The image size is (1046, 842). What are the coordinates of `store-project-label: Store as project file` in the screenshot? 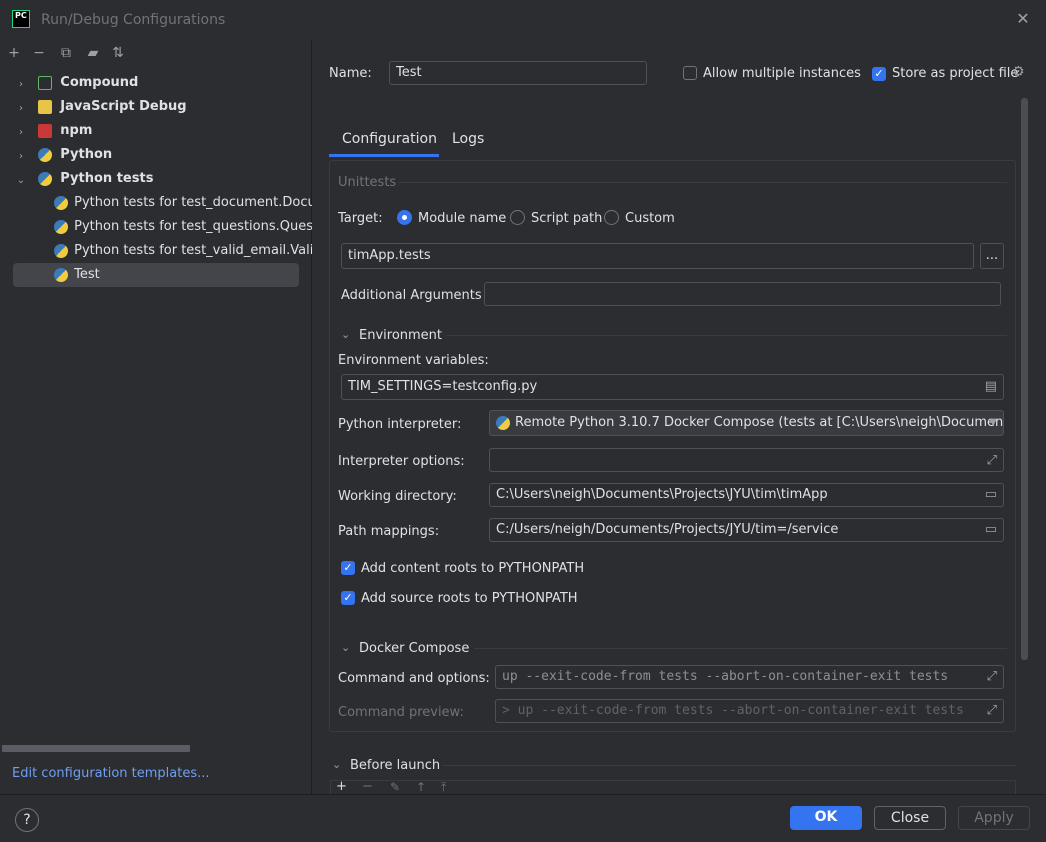 It's located at (955, 73).